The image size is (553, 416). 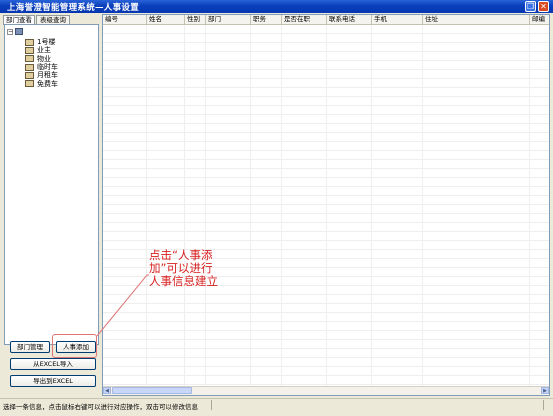 I want to click on callout-highlight-box, so click(x=74, y=346).